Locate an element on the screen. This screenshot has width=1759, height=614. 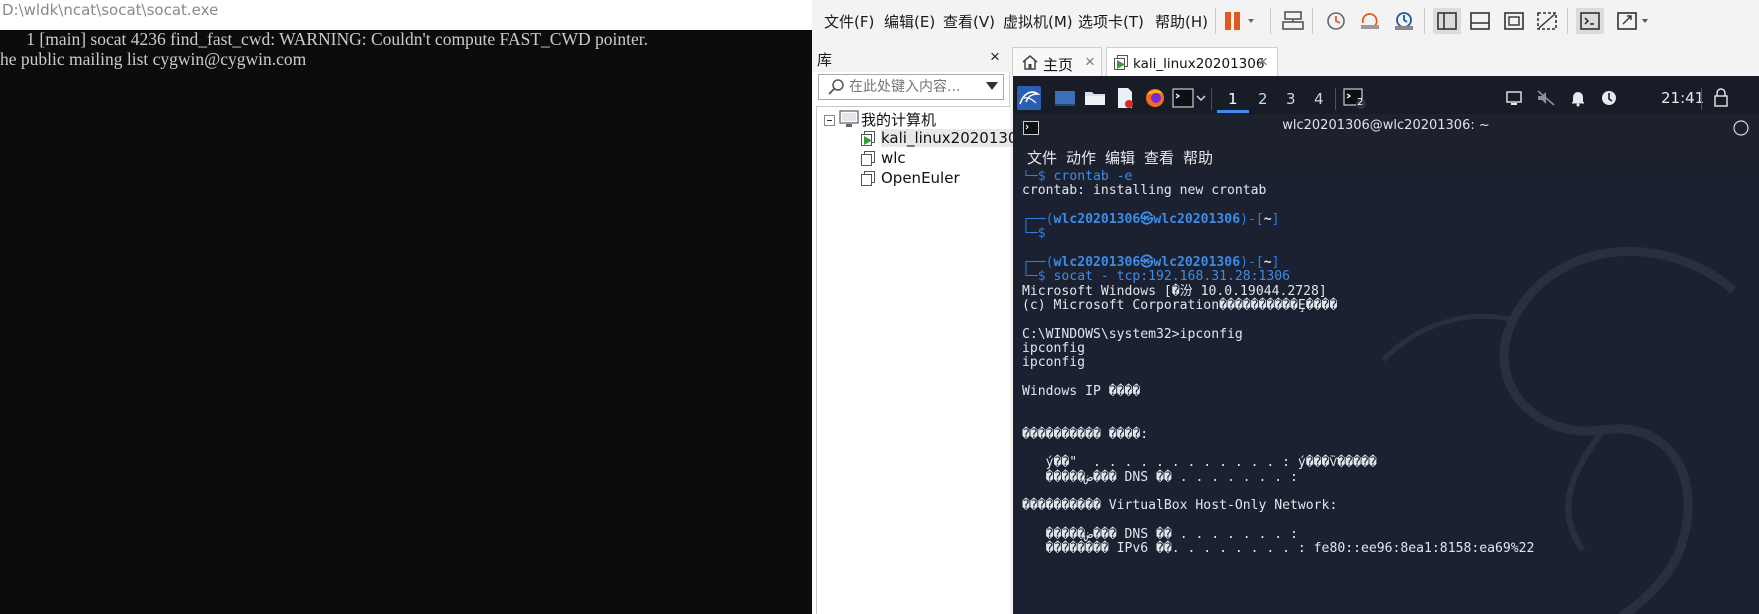
terminal-line: ipconfig is located at coordinates (1053, 363).